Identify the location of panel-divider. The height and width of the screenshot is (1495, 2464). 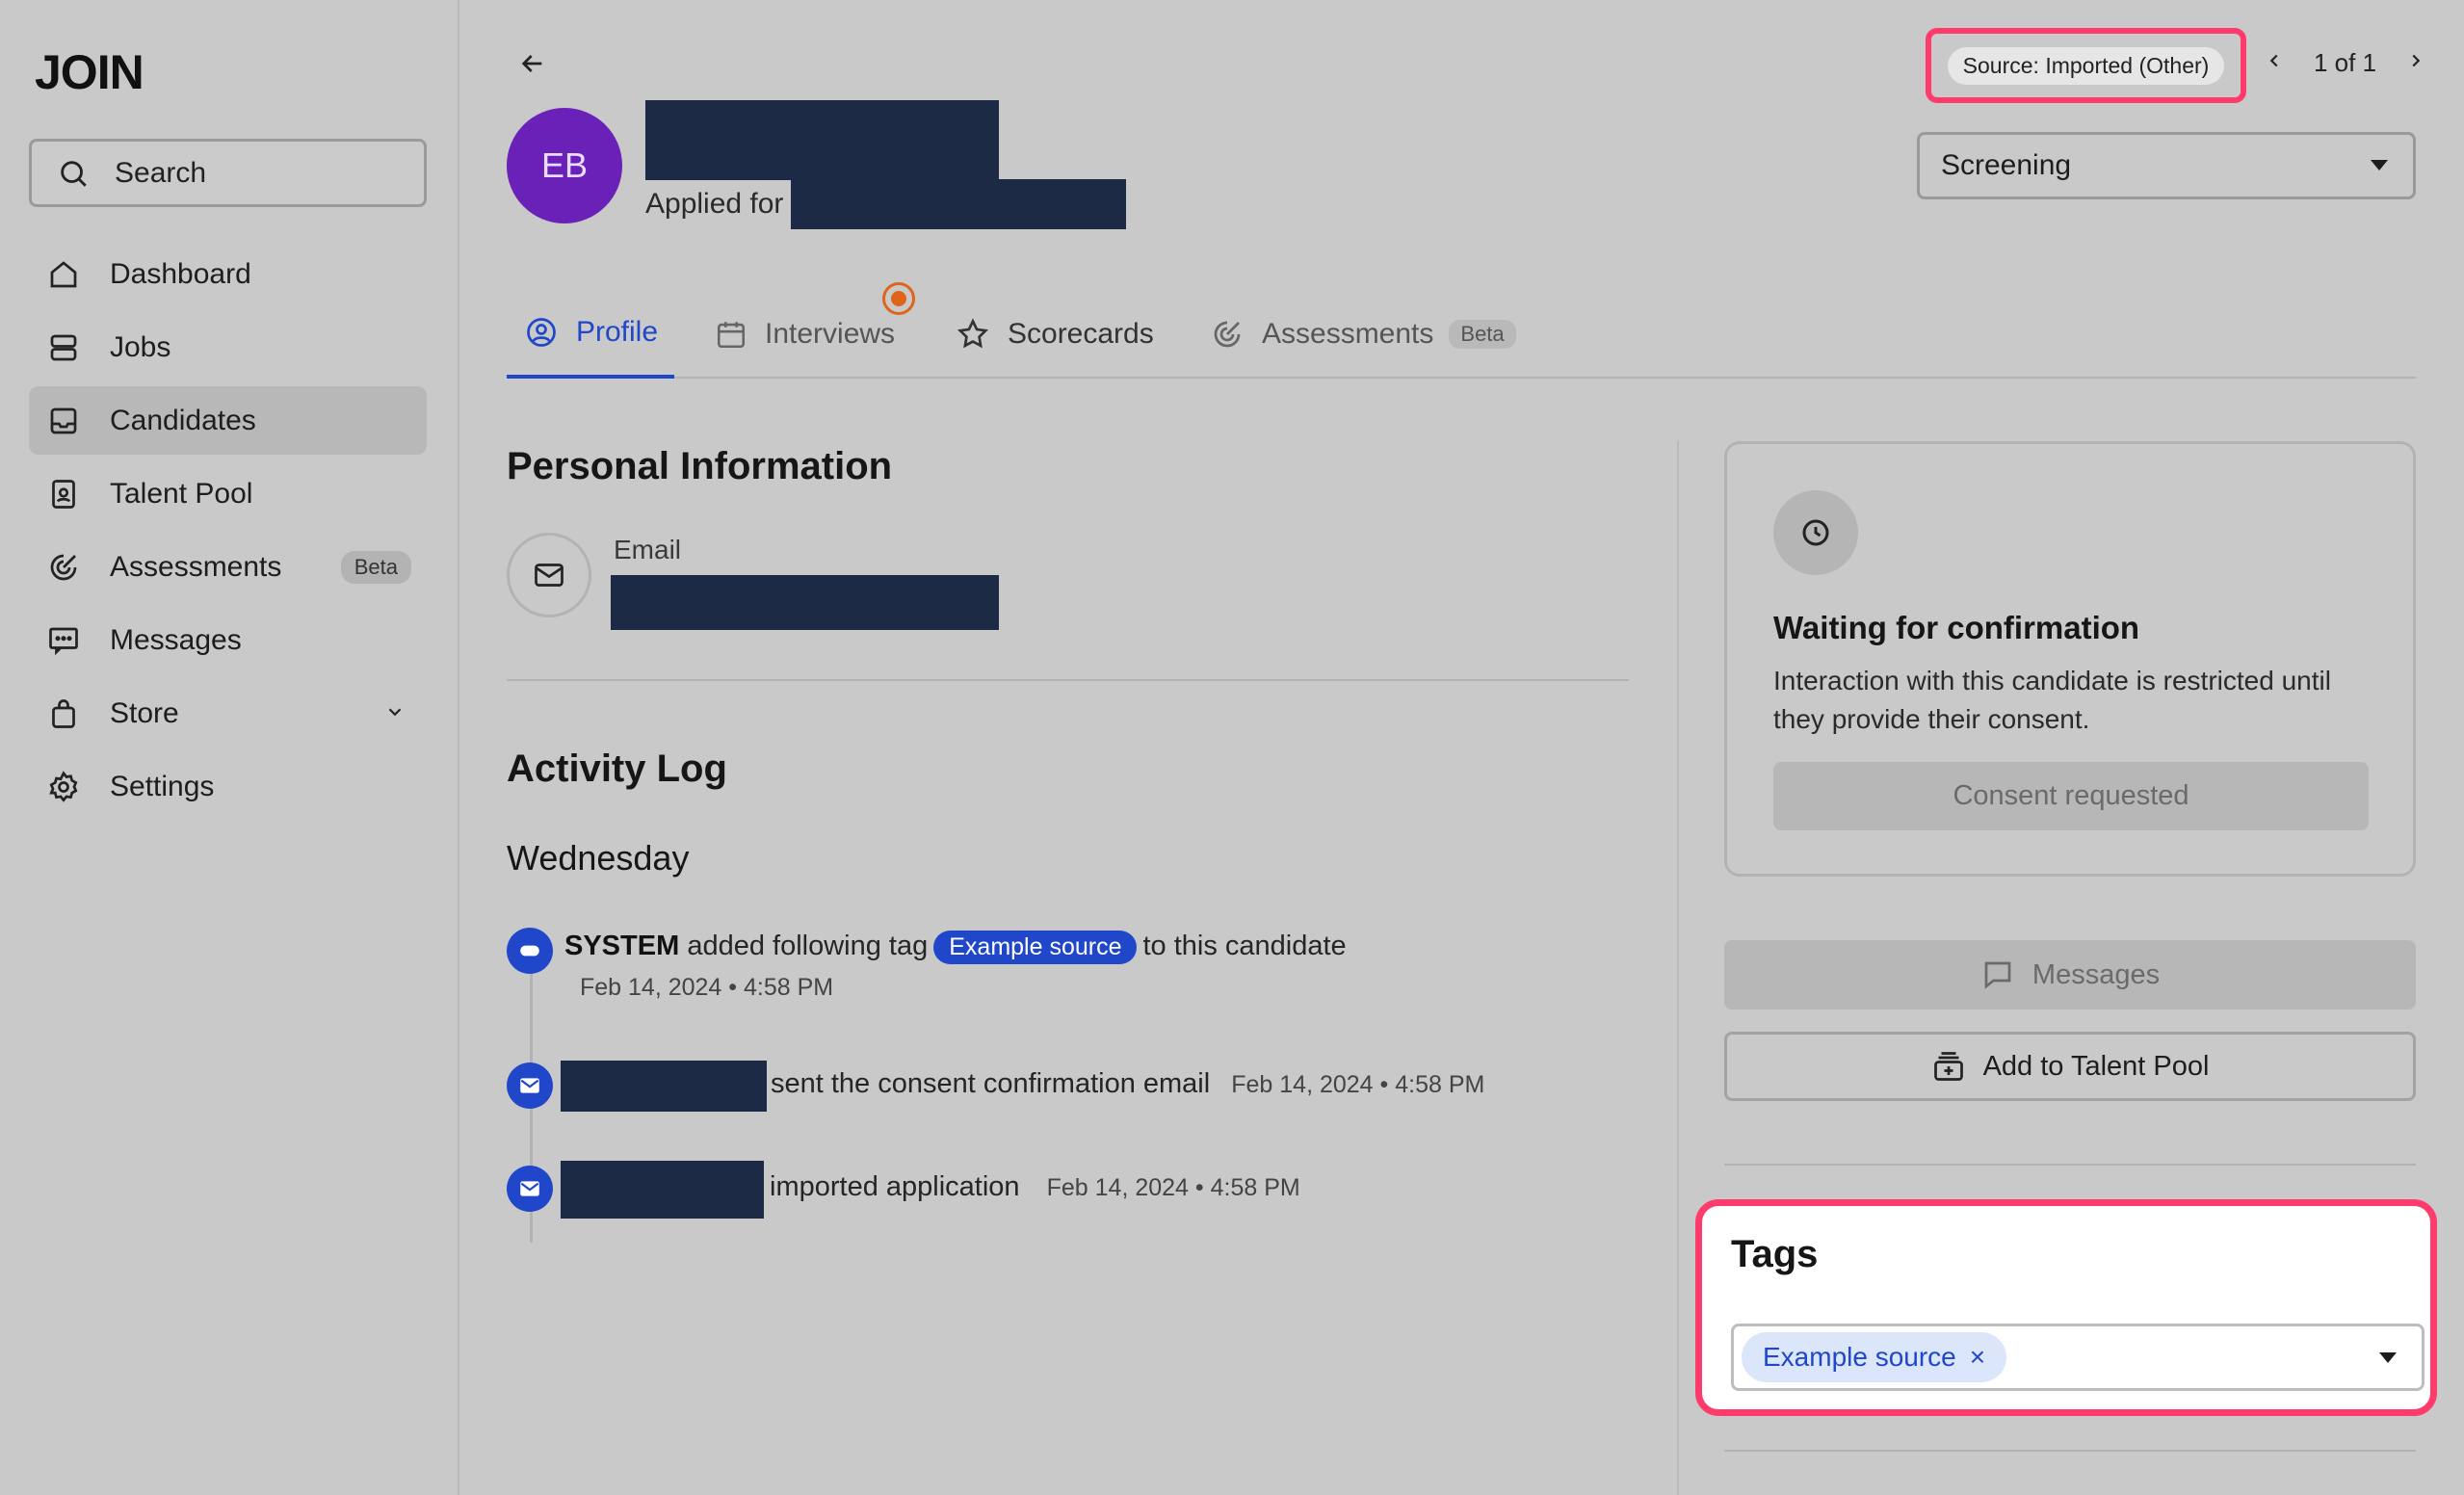
(2070, 1165).